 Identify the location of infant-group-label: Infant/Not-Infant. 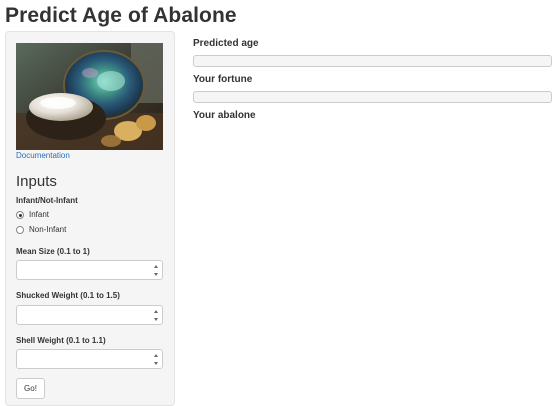
(47, 200).